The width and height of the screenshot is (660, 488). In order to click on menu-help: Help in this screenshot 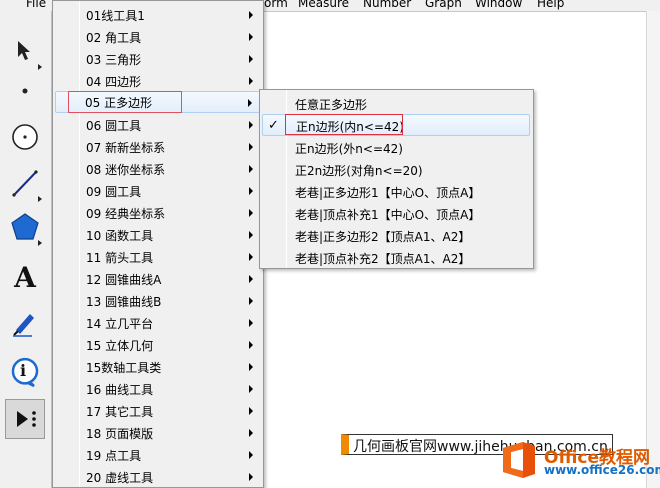, I will do `click(550, 5)`.